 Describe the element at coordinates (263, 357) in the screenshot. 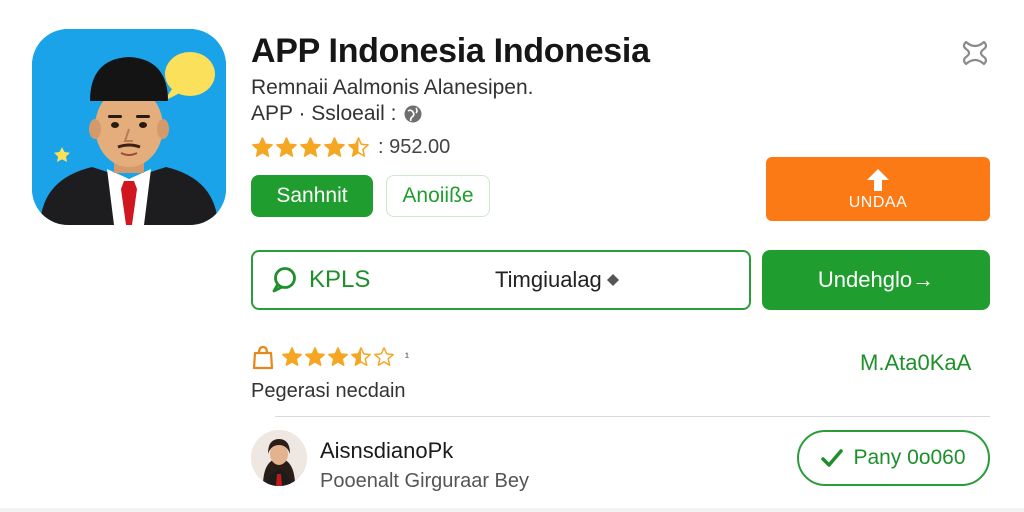

I see `shopping-bag-icon` at that location.